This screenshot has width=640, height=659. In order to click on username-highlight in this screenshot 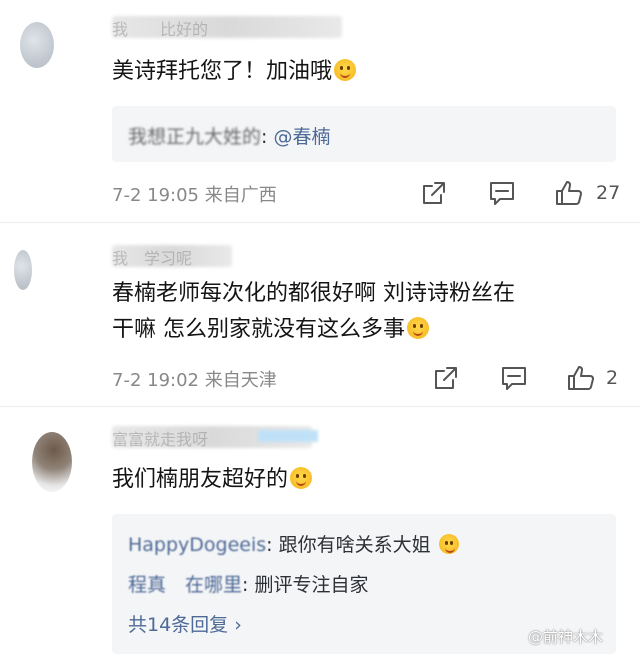, I will do `click(288, 436)`.